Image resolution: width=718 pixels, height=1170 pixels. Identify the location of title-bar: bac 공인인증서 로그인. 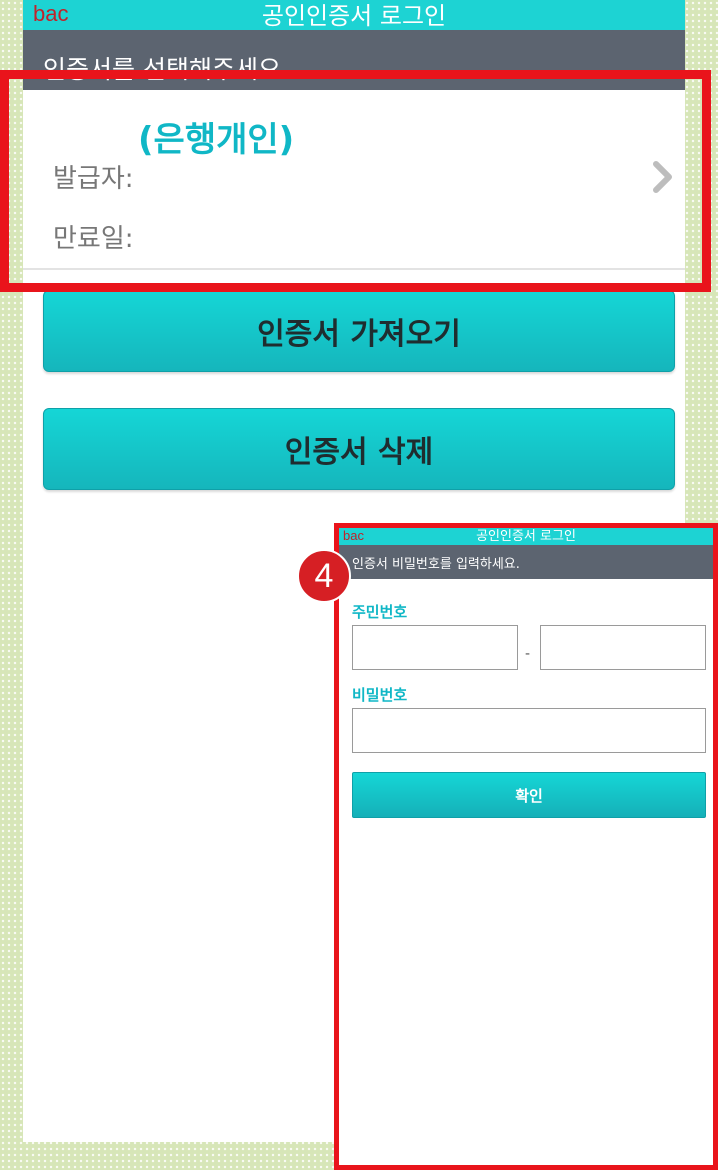
(354, 15).